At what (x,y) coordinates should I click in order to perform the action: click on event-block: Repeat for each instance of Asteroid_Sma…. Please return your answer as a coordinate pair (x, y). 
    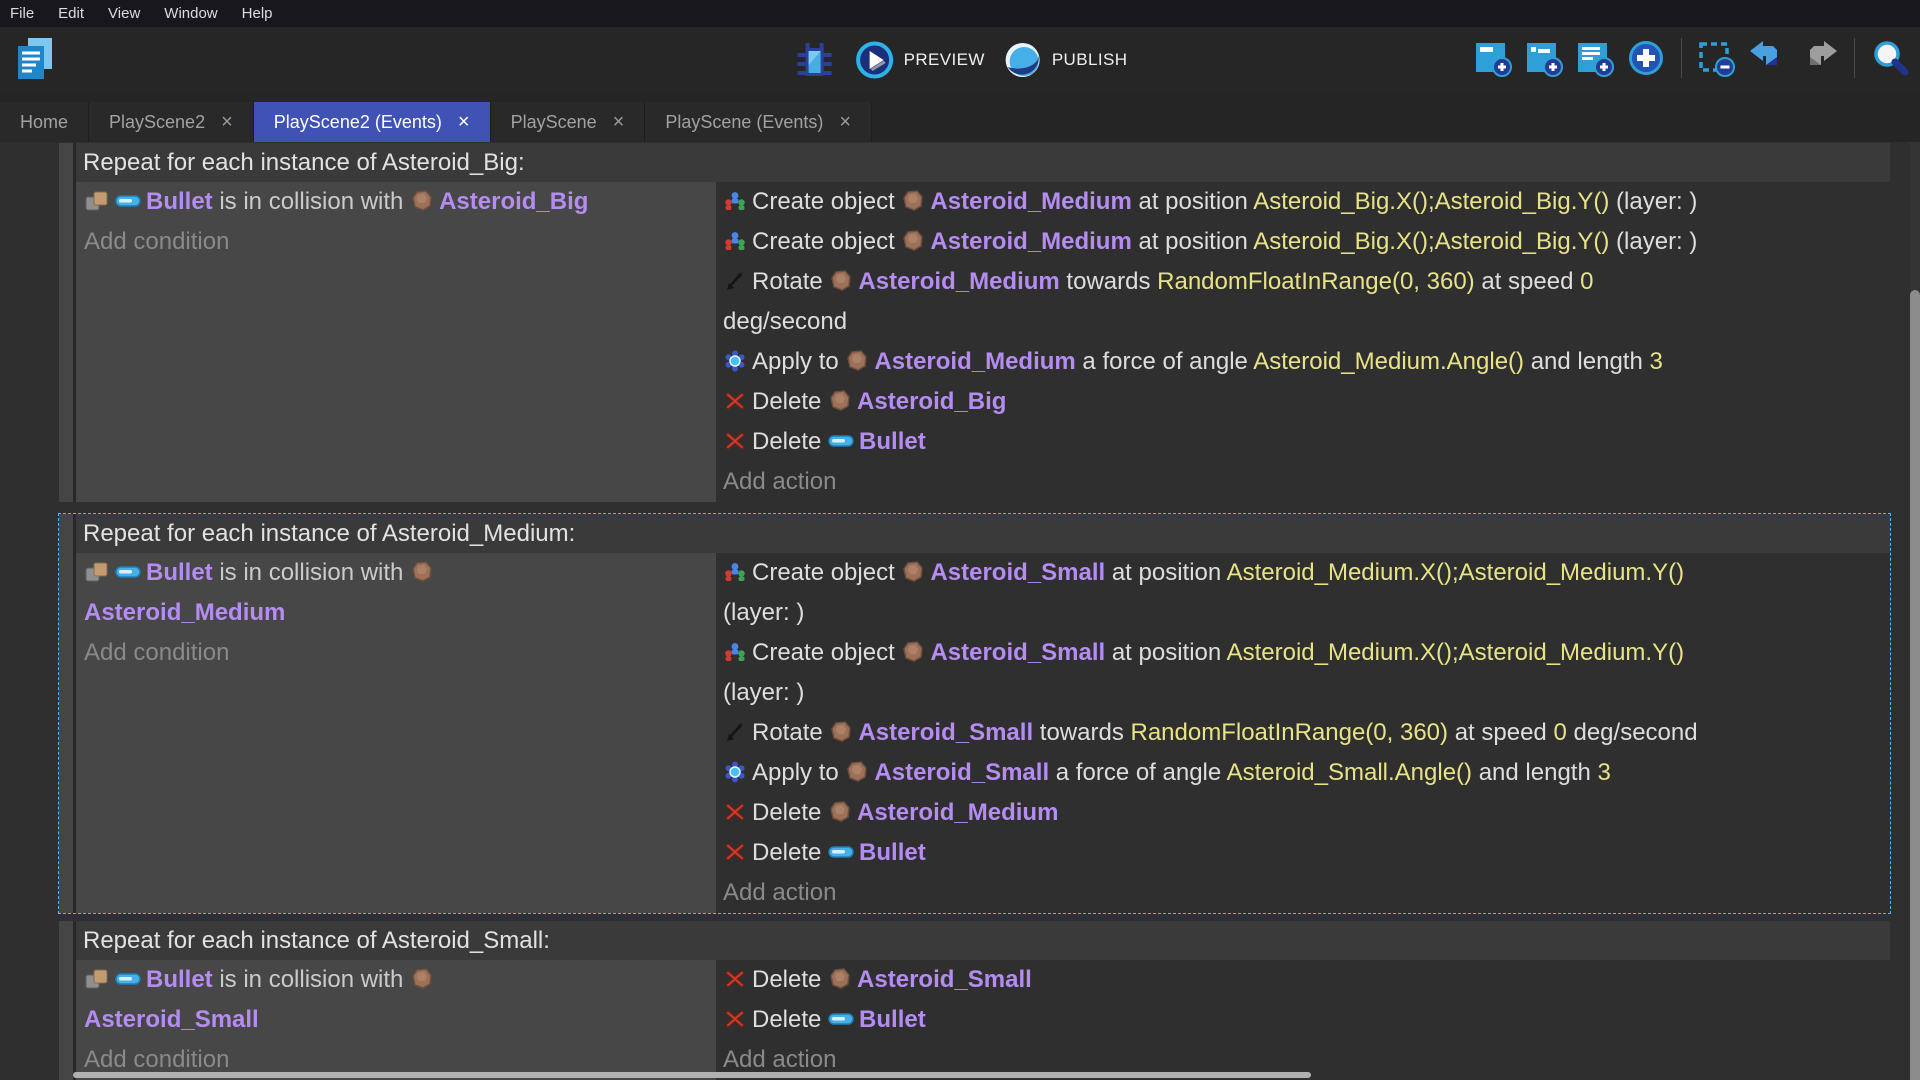
    Looking at the image, I should click on (974, 1000).